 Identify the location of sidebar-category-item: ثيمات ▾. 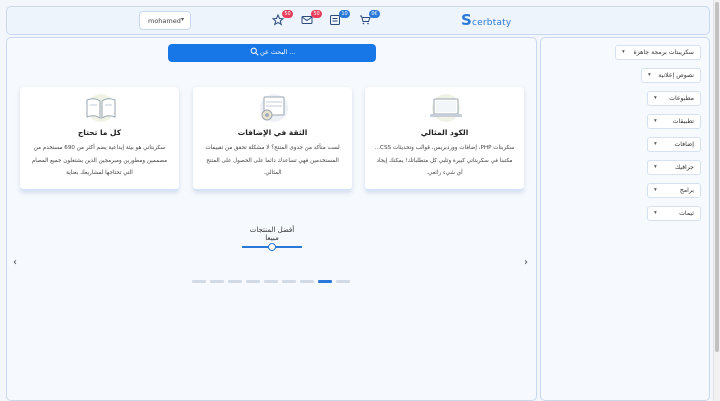
(674, 213).